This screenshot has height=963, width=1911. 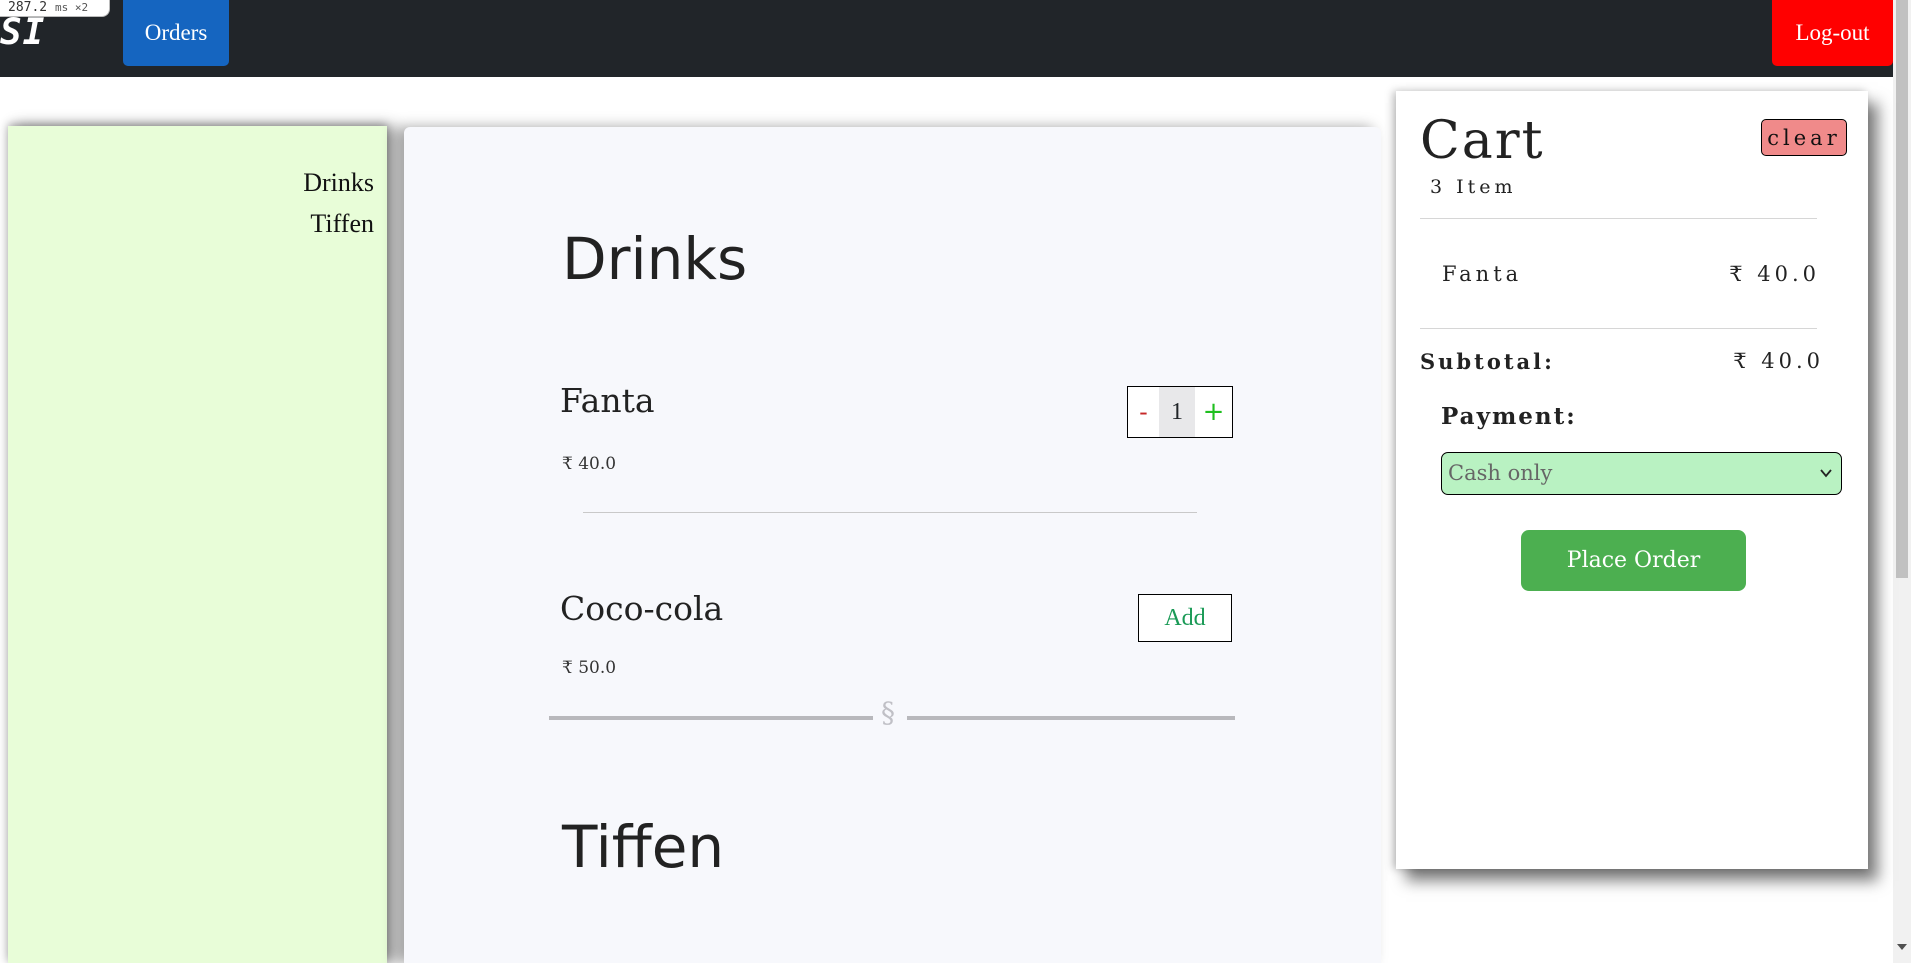 What do you see at coordinates (888, 712) in the screenshot?
I see `section-sign-icon: §` at bounding box center [888, 712].